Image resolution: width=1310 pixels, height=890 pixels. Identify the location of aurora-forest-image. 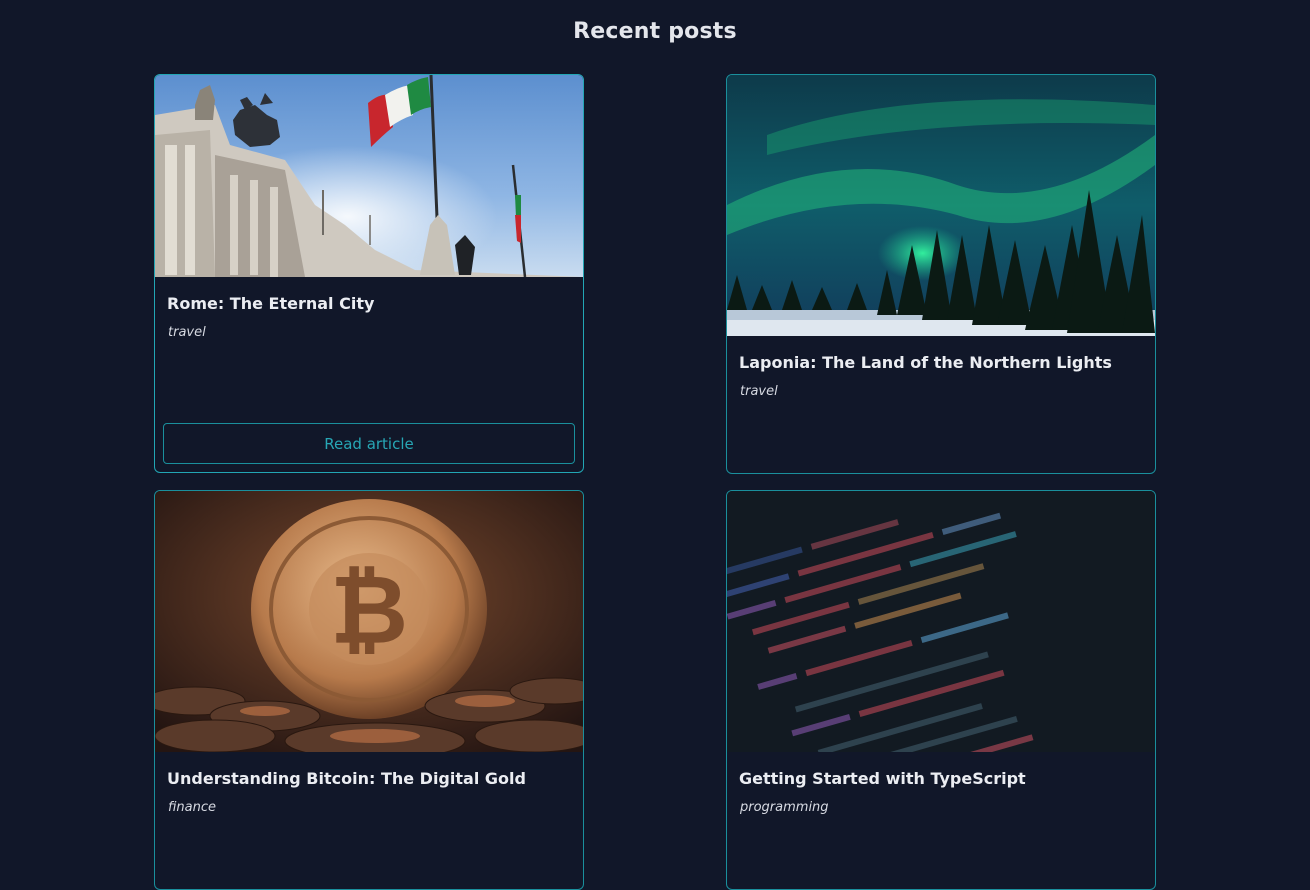
(941, 205).